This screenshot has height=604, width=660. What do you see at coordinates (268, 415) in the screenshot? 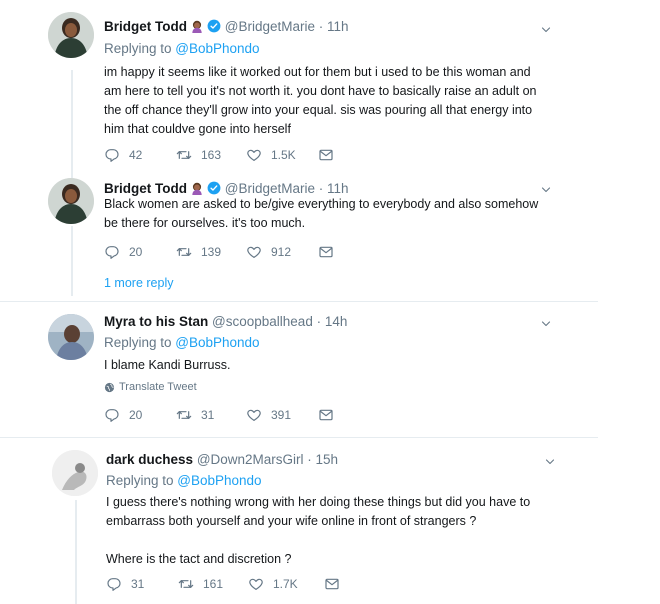
I see `like-button: 391` at bounding box center [268, 415].